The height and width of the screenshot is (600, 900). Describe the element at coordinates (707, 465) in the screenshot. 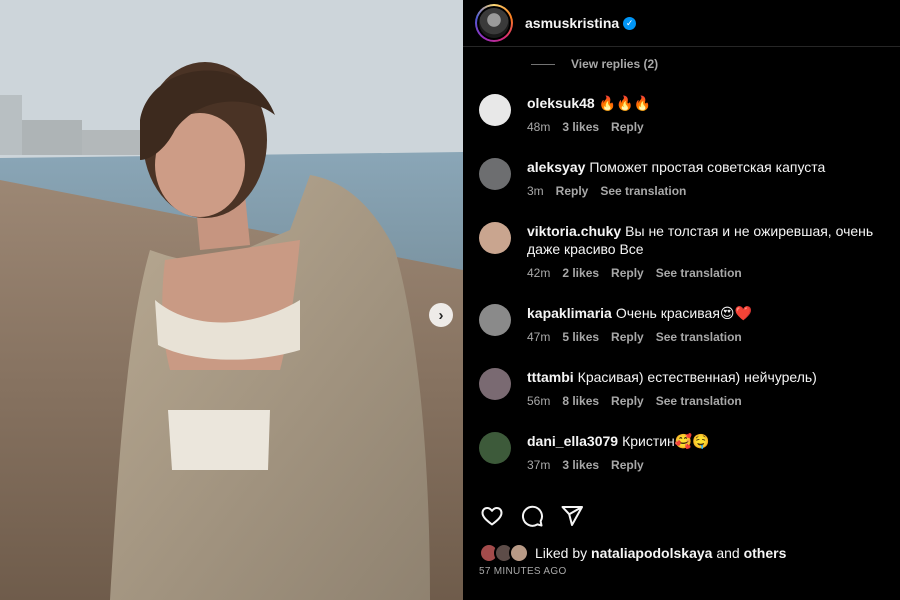

I see `comment-meta: 37m 3 likes Reply` at that location.